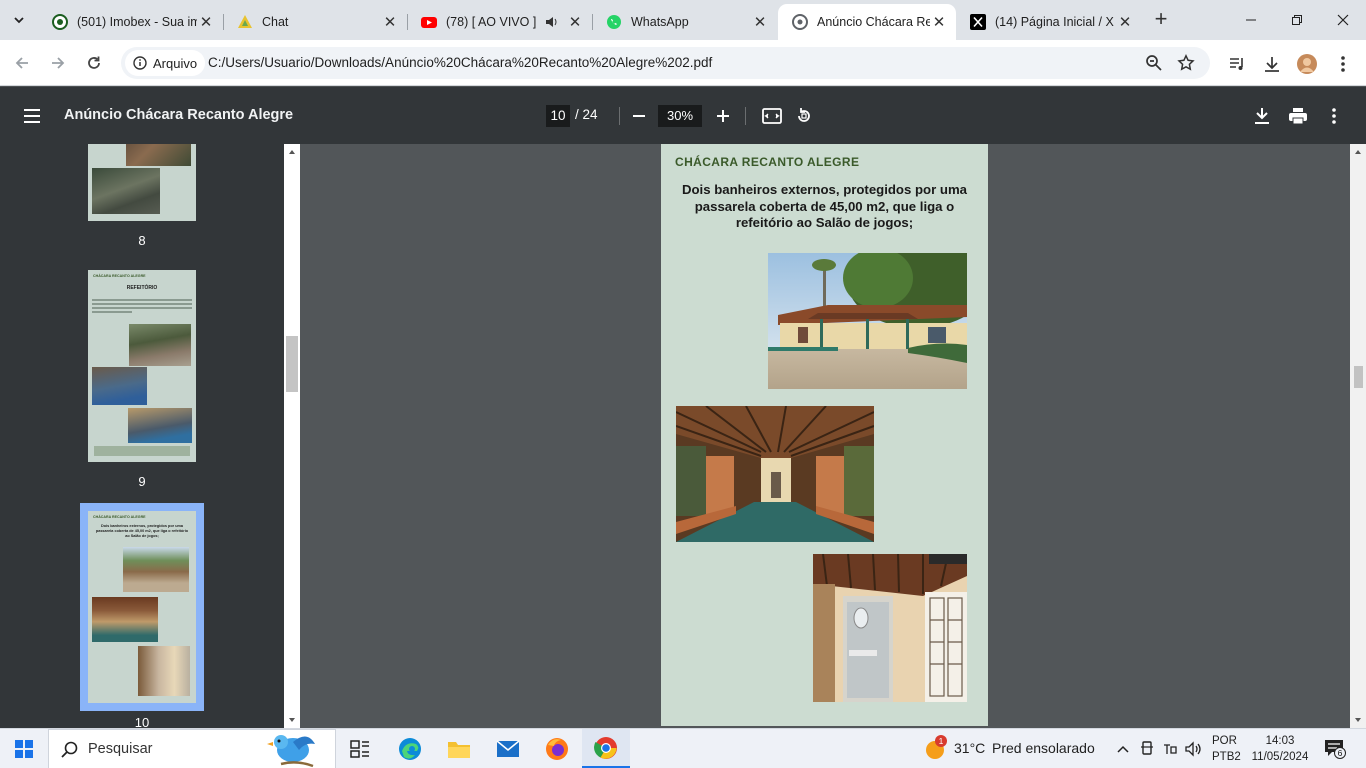 Image resolution: width=1366 pixels, height=768 pixels. What do you see at coordinates (606, 748) in the screenshot?
I see `chrome-taskbar-active` at bounding box center [606, 748].